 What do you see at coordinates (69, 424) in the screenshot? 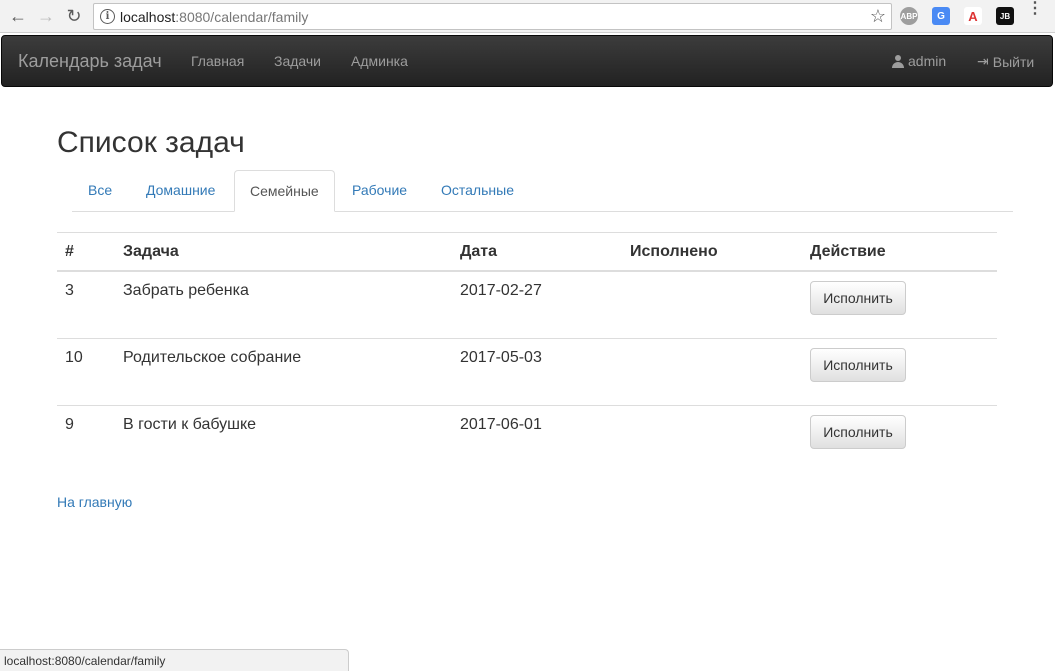
I see `cell-id: 9` at bounding box center [69, 424].